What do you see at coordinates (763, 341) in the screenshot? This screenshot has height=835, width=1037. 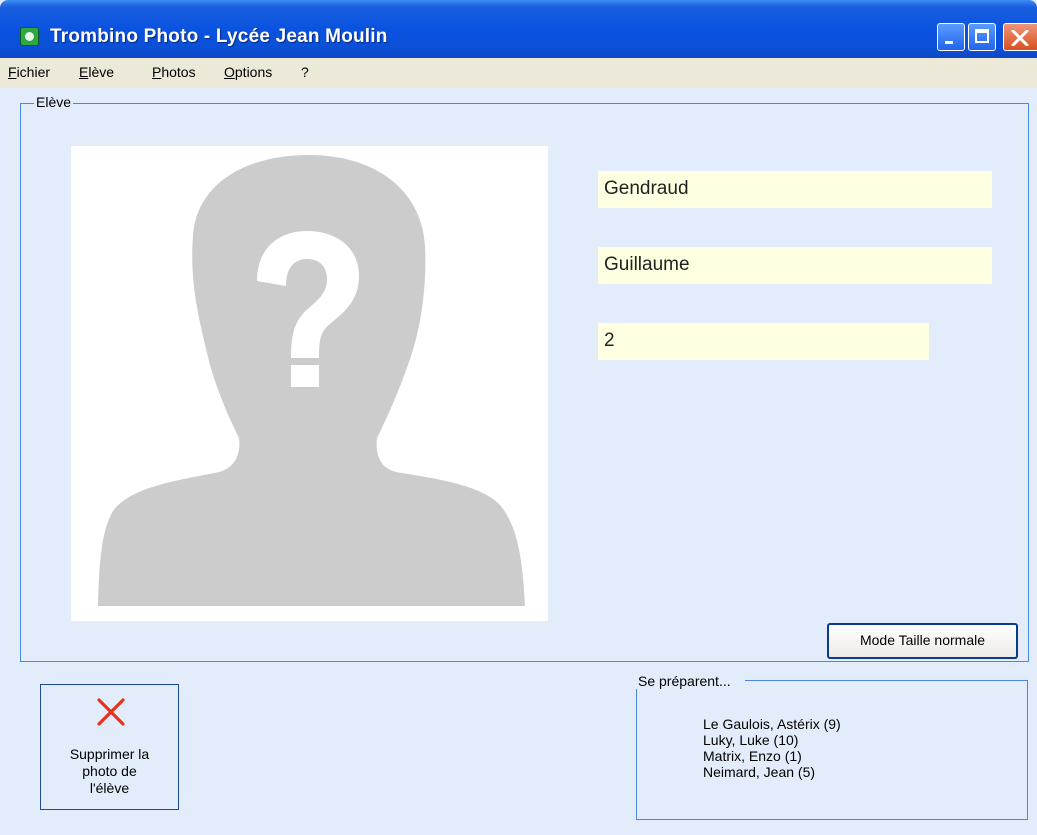 I see `number-field: 2` at bounding box center [763, 341].